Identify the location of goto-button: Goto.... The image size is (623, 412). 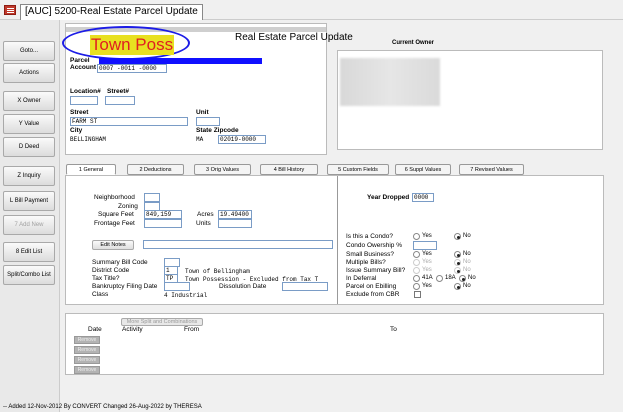
(29, 51).